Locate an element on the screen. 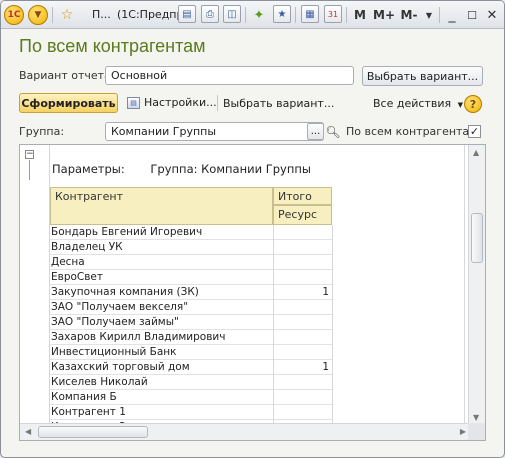  table-row: Компания Б is located at coordinates (191, 397).